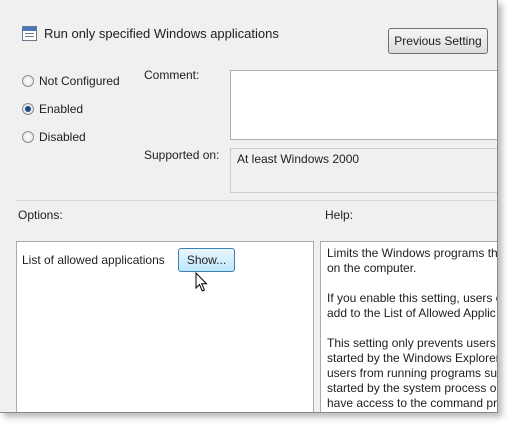 This screenshot has width=516, height=431. I want to click on radio-label: Enabled, so click(61, 109).